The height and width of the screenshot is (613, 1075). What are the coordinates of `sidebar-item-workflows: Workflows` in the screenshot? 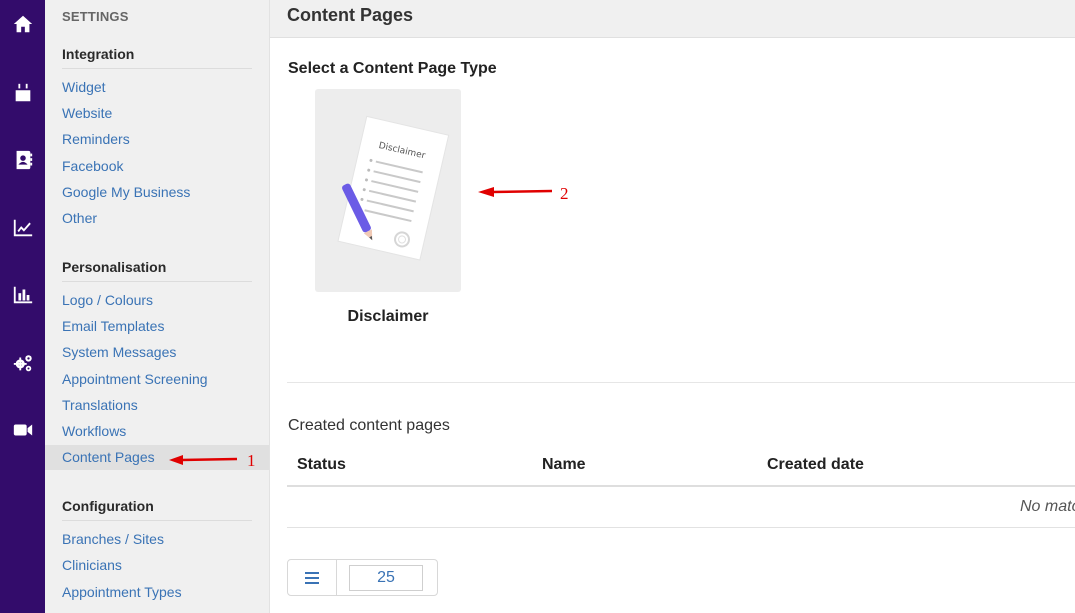 It's located at (94, 431).